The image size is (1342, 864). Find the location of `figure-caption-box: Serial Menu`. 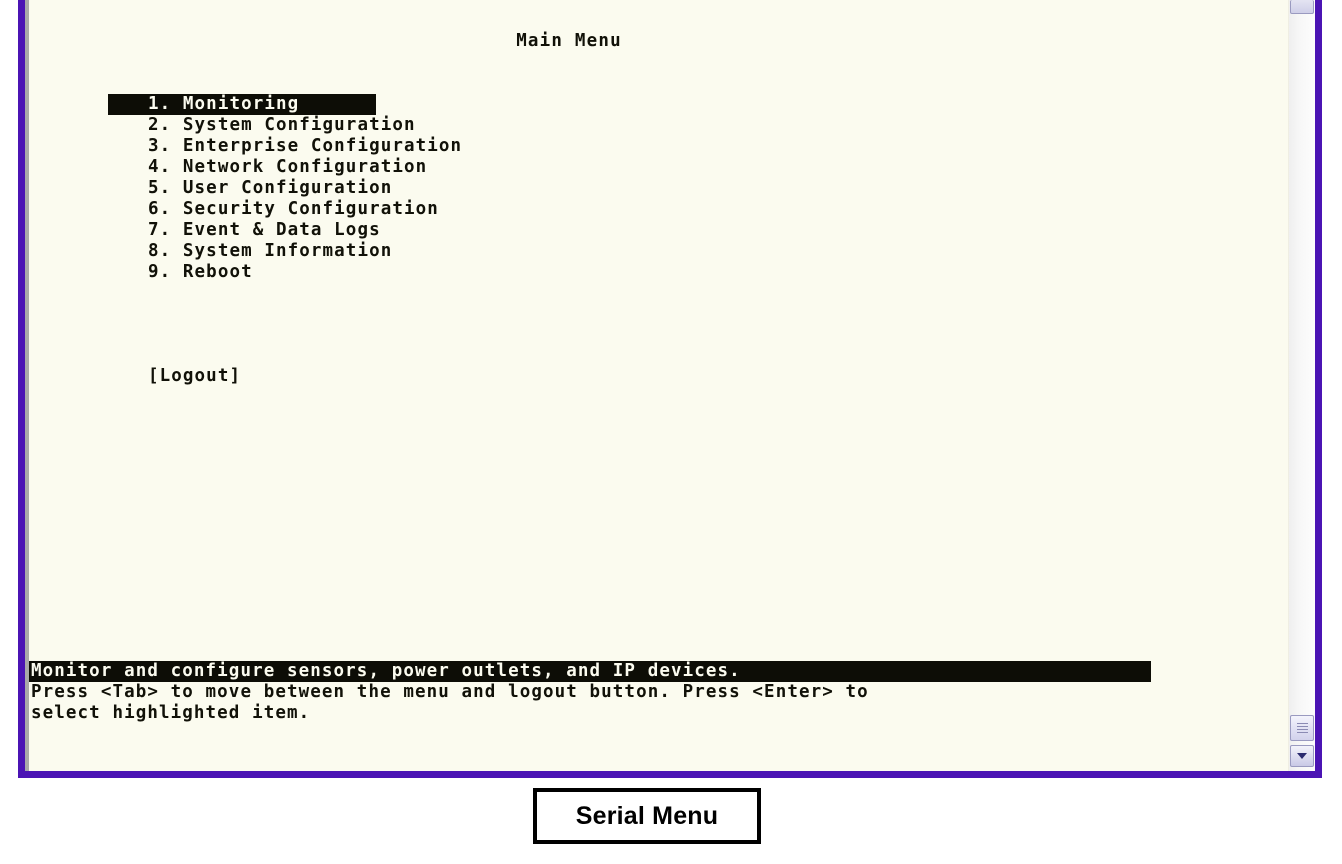

figure-caption-box: Serial Menu is located at coordinates (647, 816).